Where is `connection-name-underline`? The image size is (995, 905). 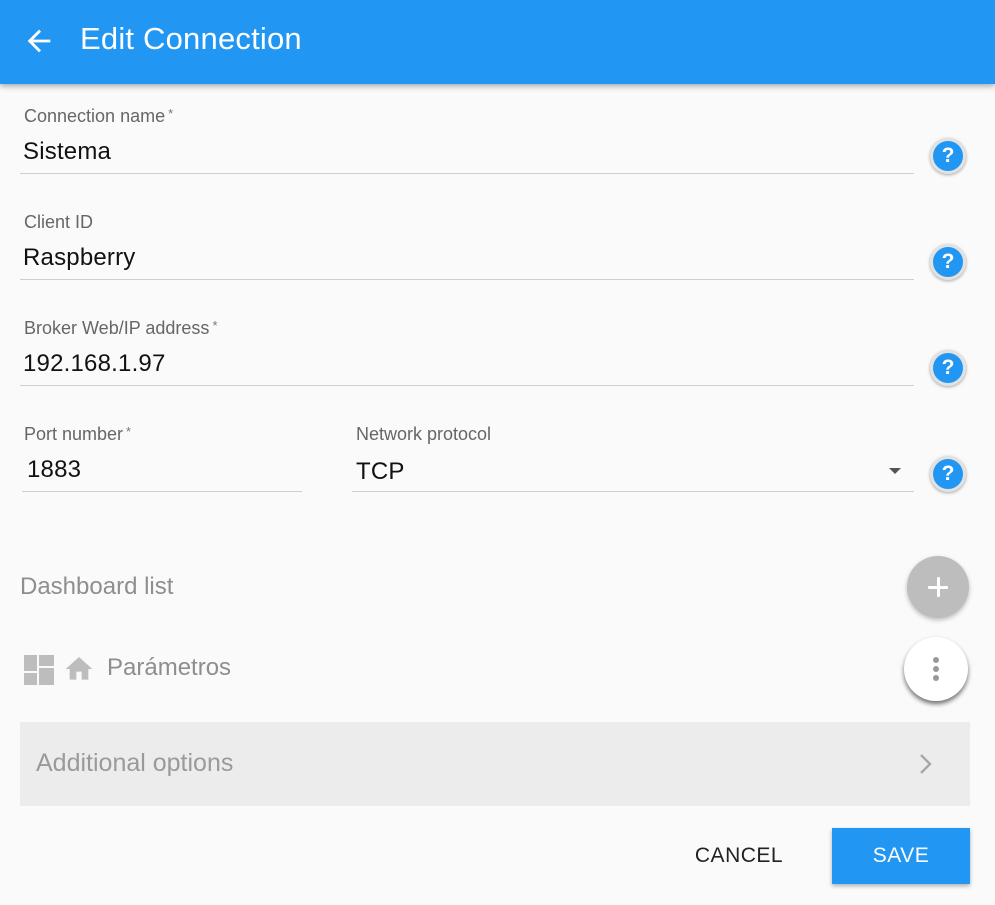 connection-name-underline is located at coordinates (467, 173).